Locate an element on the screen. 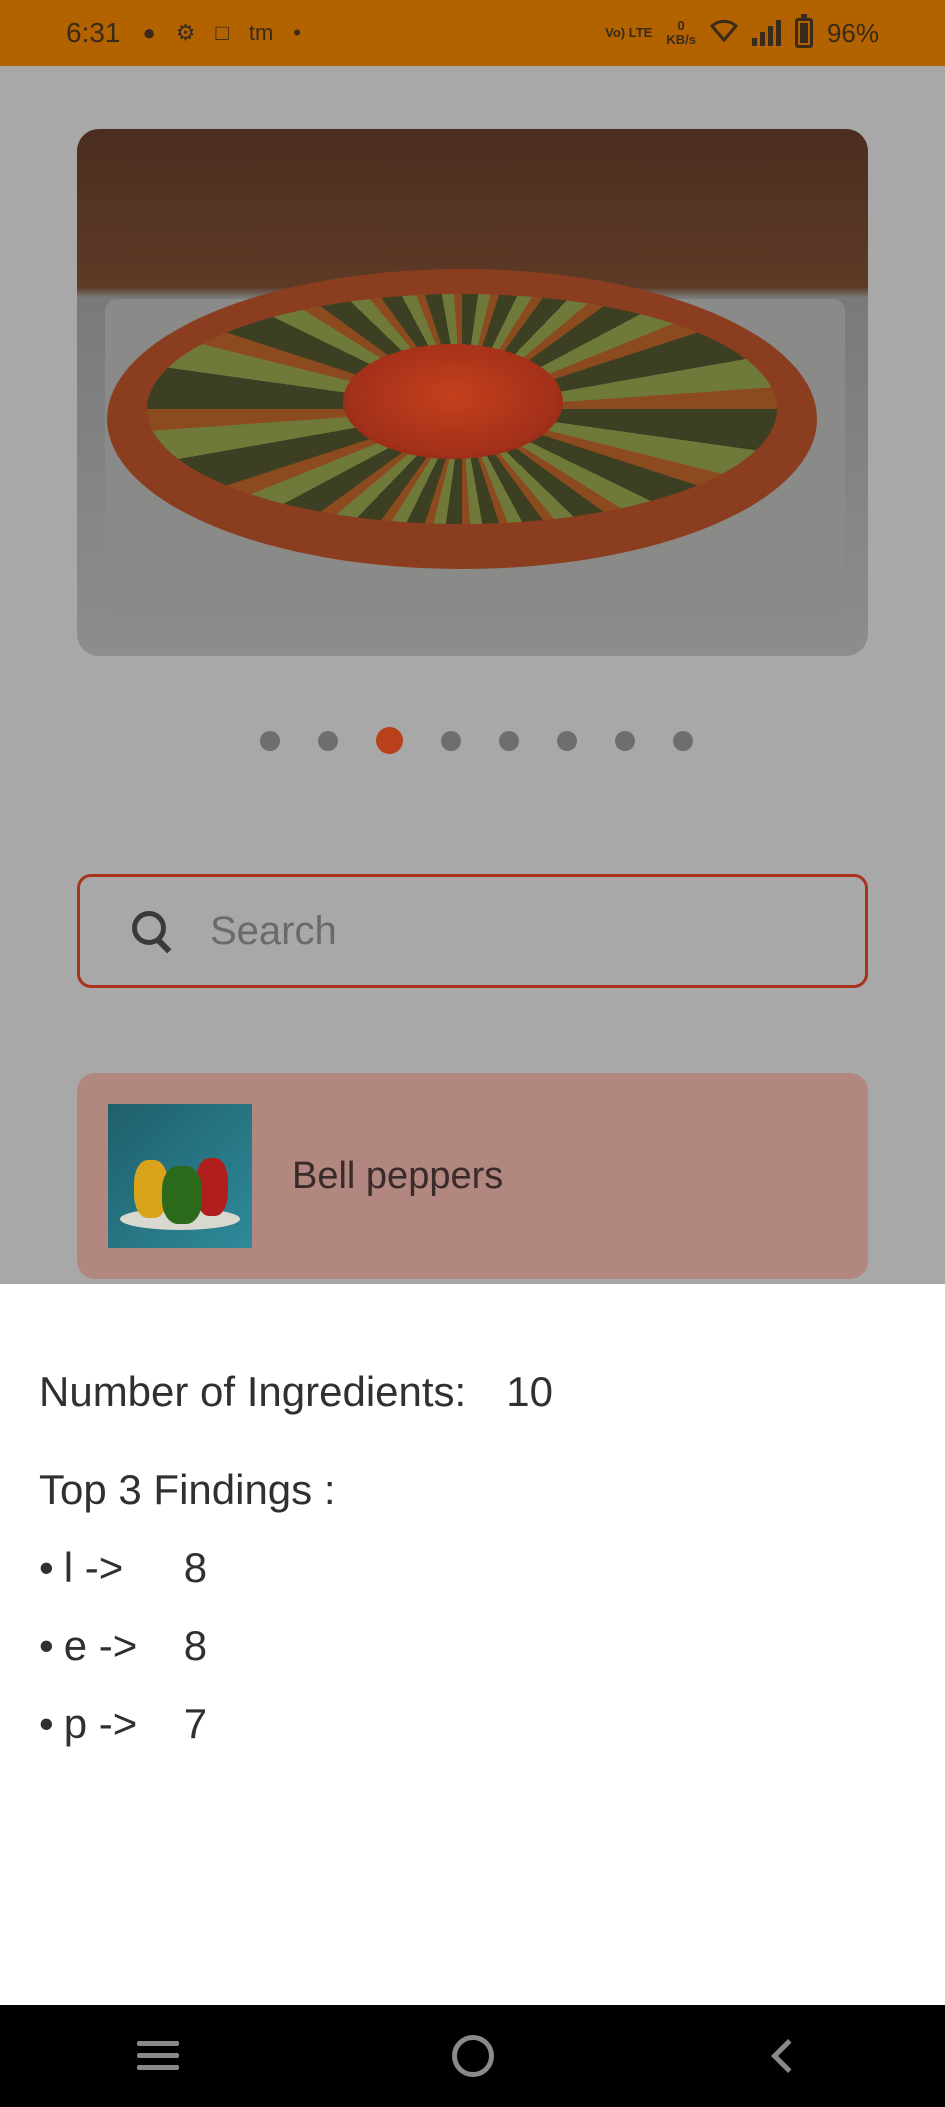  finding-item: • l -> 8 is located at coordinates (492, 1568).